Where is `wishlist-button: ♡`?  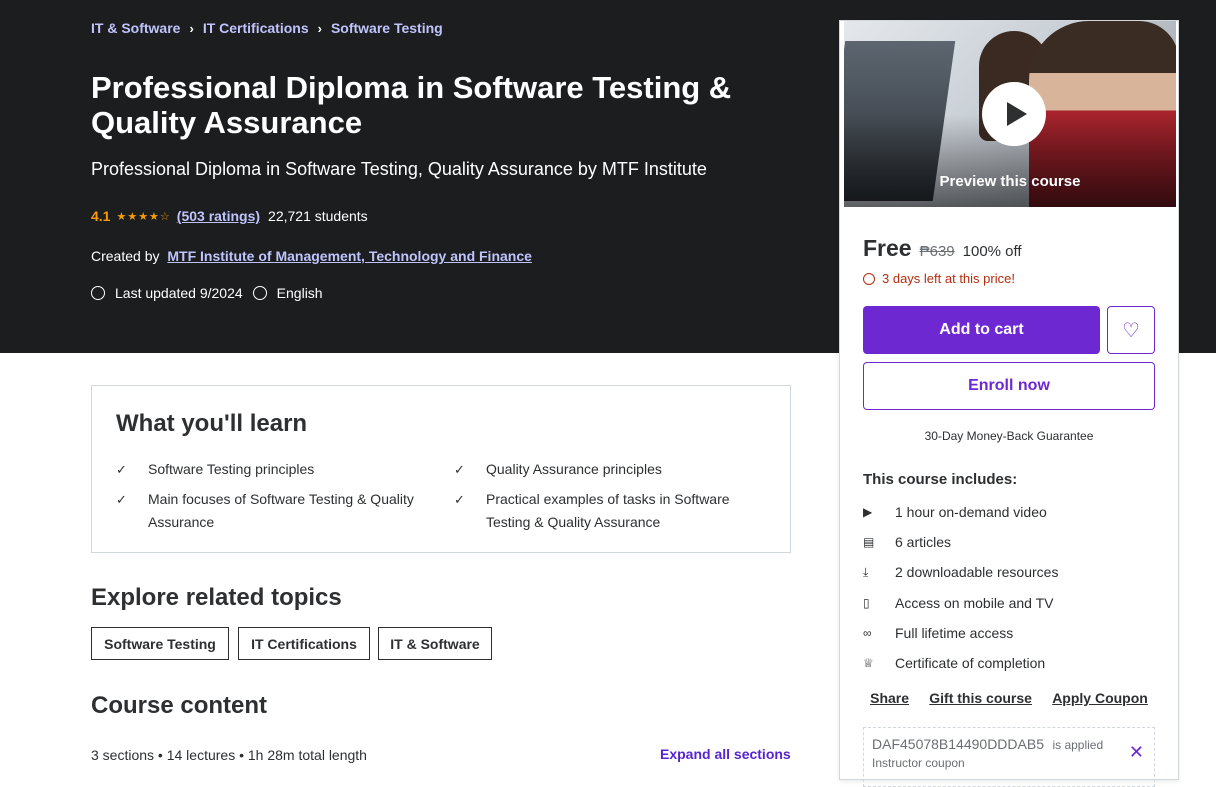
wishlist-button: ♡ is located at coordinates (1131, 330).